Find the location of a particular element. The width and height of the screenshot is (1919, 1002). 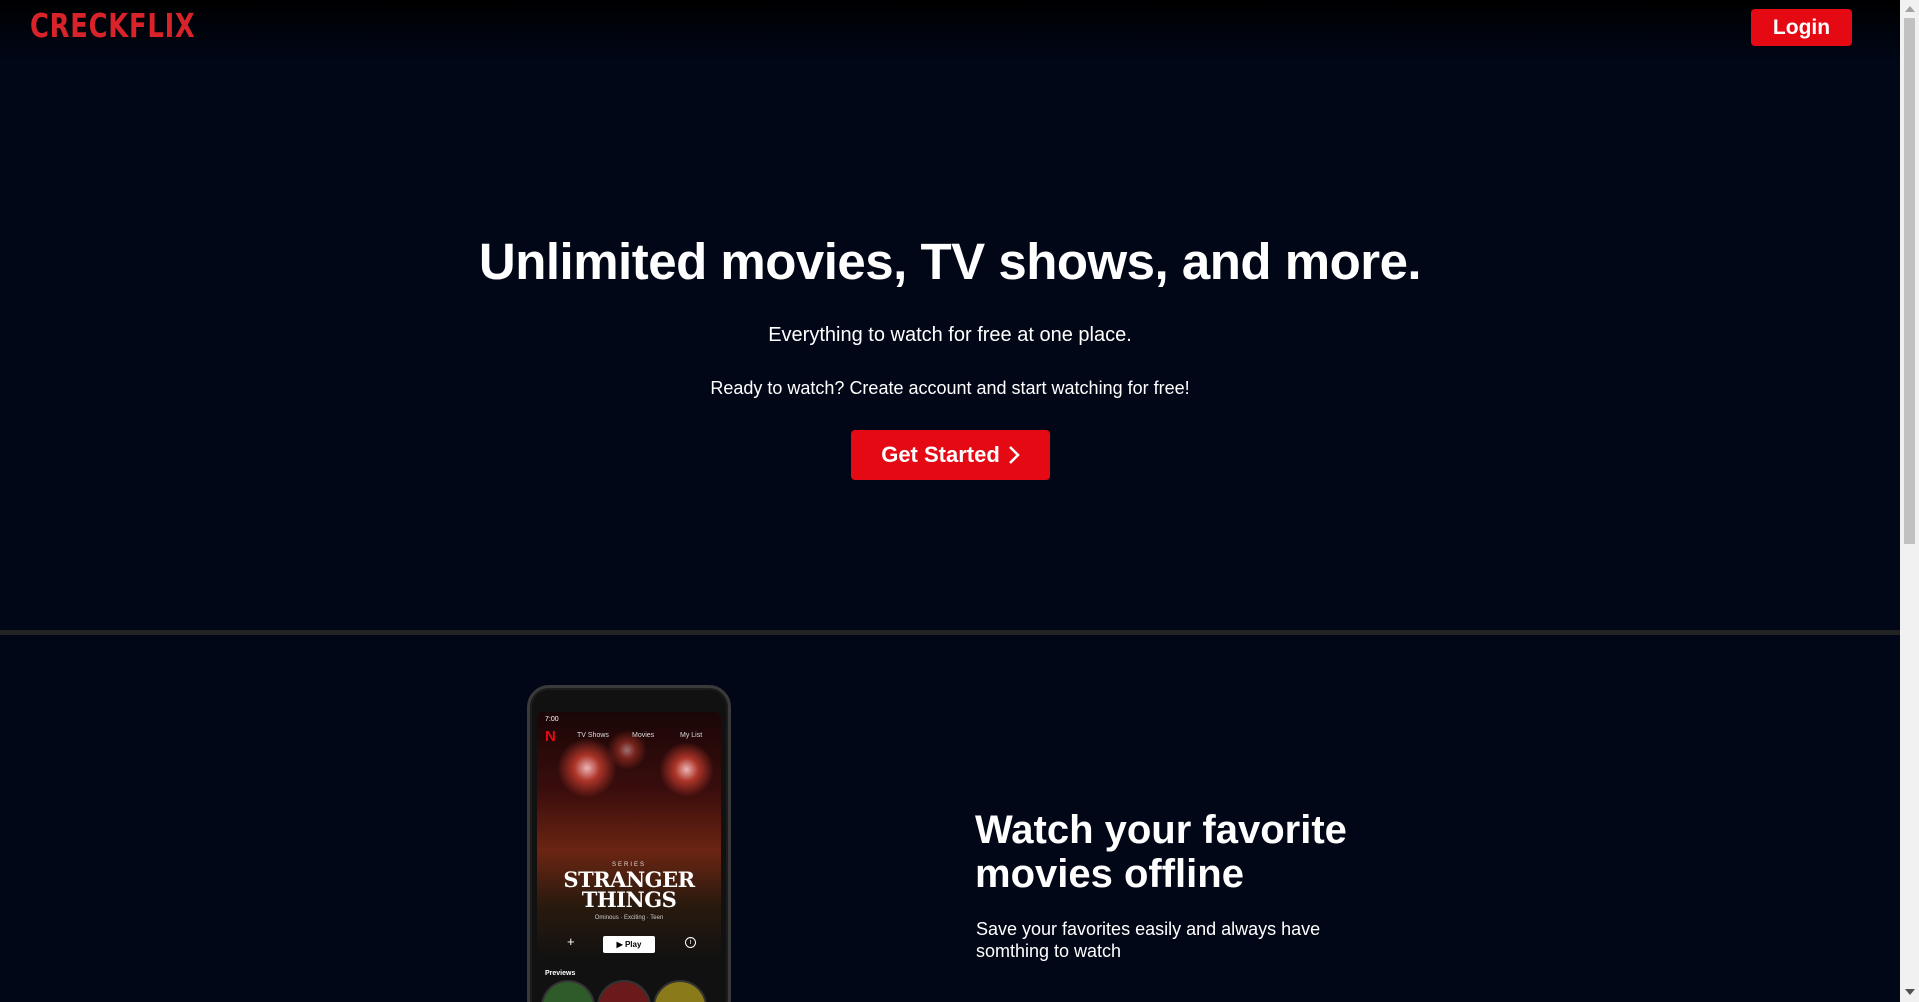

login-button: Login is located at coordinates (1801, 27).